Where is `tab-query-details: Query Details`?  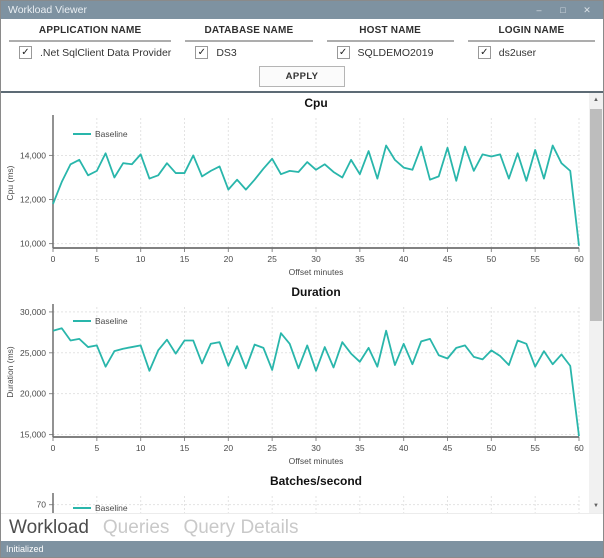 tab-query-details: Query Details is located at coordinates (240, 528).